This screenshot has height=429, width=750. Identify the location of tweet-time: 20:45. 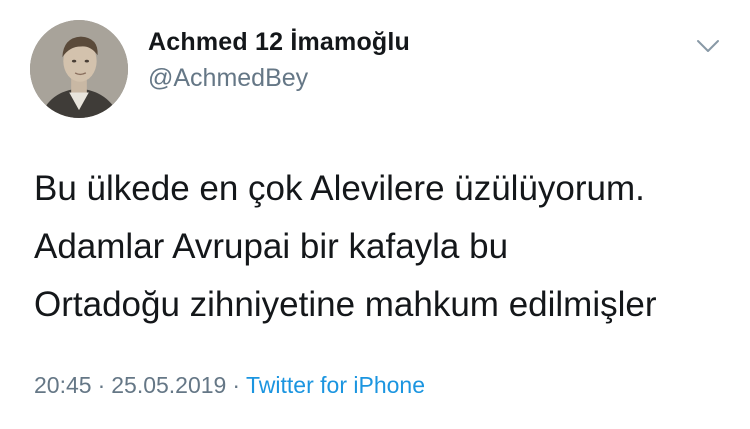
(63, 385).